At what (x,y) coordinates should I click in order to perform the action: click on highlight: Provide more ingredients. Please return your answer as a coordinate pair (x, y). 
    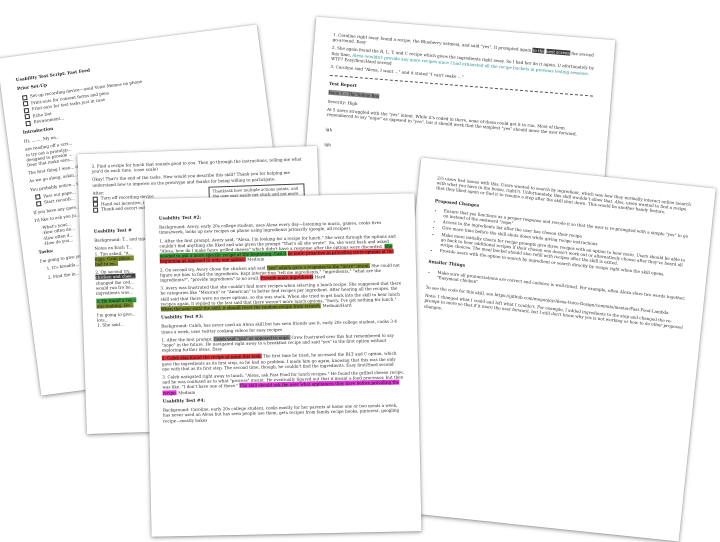
    Looking at the image, I should click on (287, 277).